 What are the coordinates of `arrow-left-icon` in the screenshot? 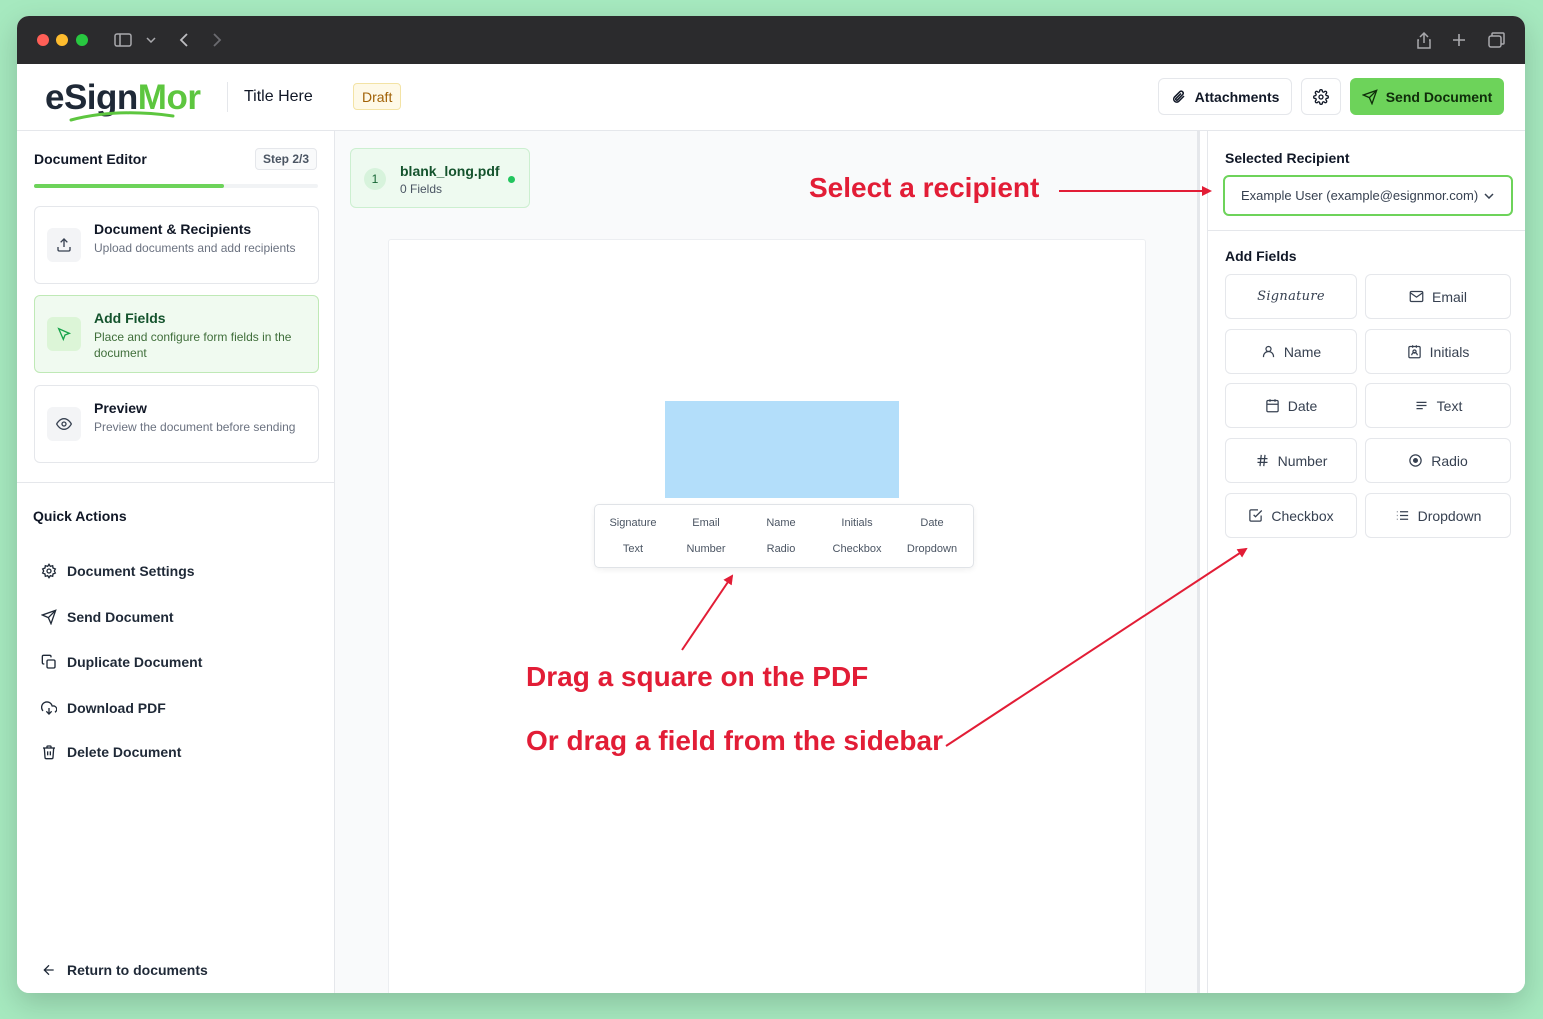 It's located at (48, 970).